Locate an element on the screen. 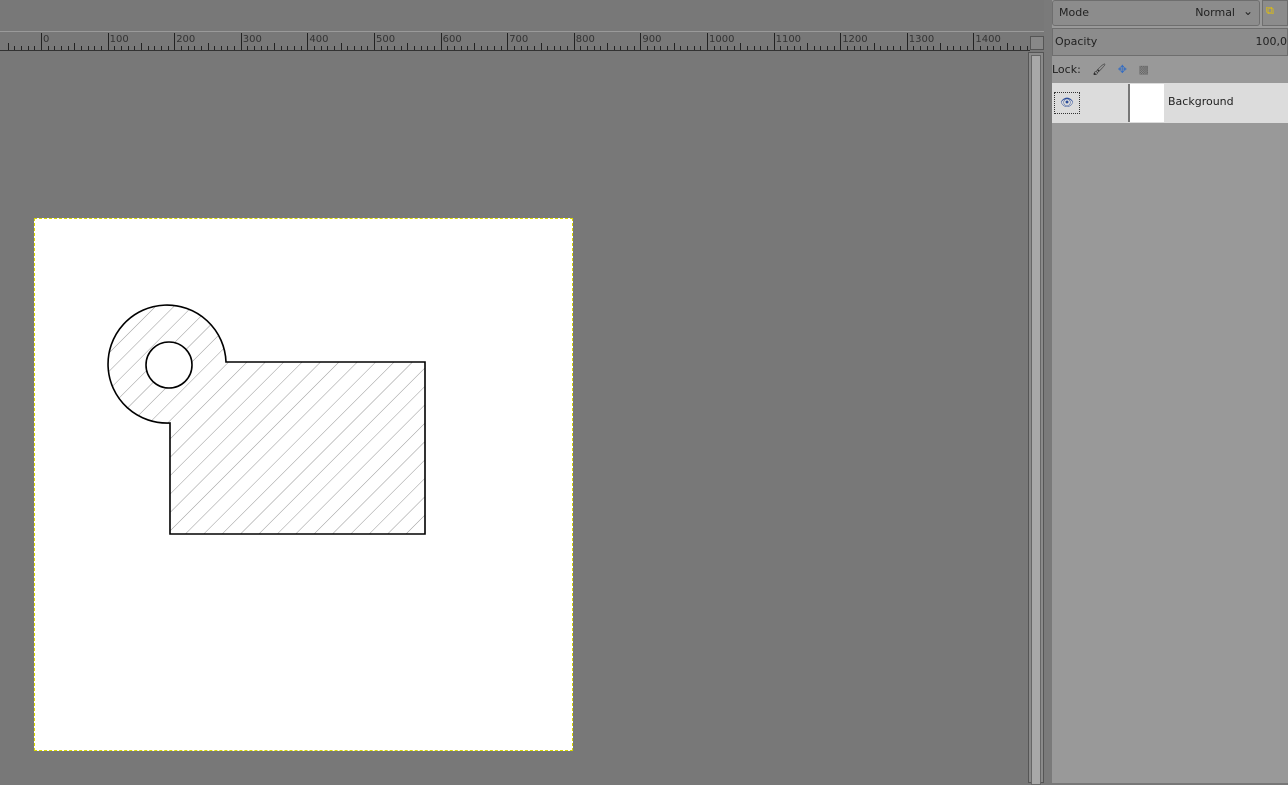 The height and width of the screenshot is (785, 1288). ruler-label: 1000 is located at coordinates (722, 39).